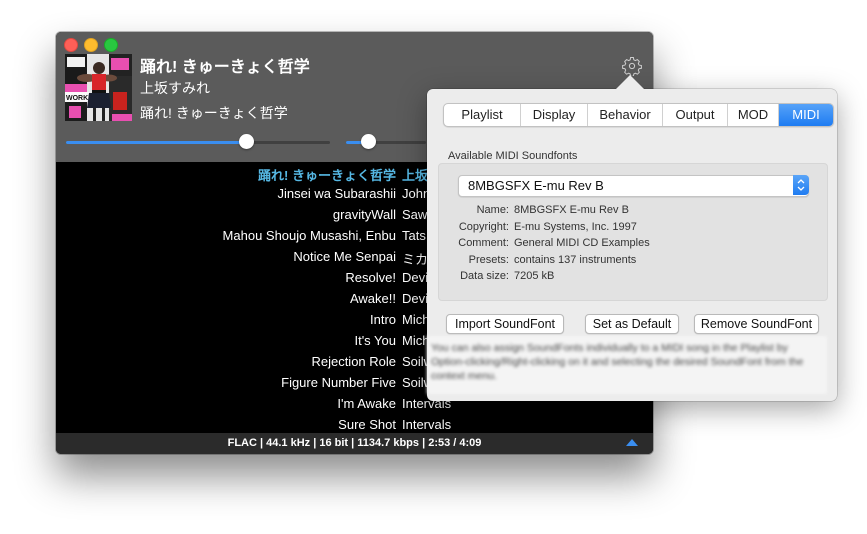 Image resolution: width=867 pixels, height=534 pixels. What do you see at coordinates (91, 45) in the screenshot?
I see `minimize-button` at bounding box center [91, 45].